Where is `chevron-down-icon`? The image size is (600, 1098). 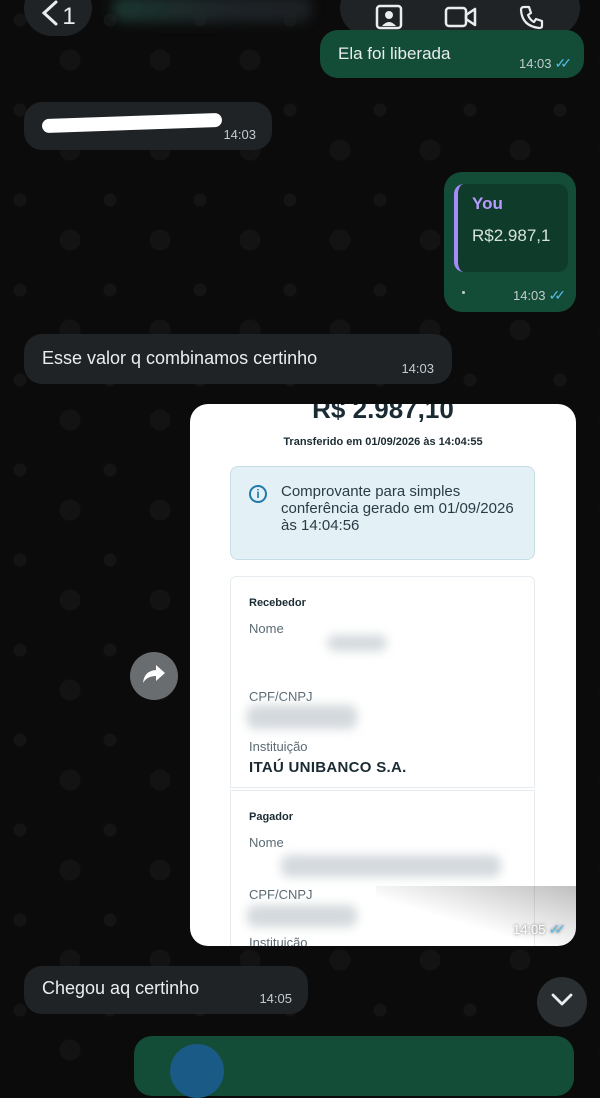 chevron-down-icon is located at coordinates (562, 1002).